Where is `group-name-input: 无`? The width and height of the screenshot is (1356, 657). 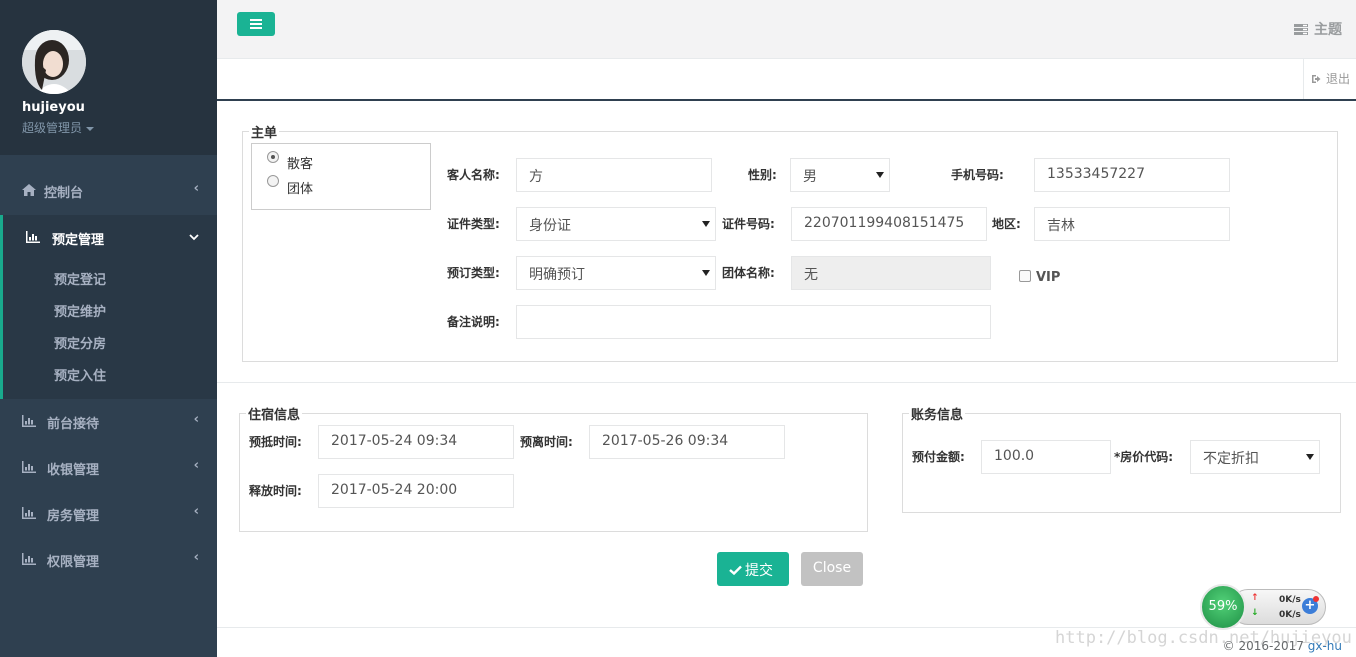 group-name-input: 无 is located at coordinates (891, 273).